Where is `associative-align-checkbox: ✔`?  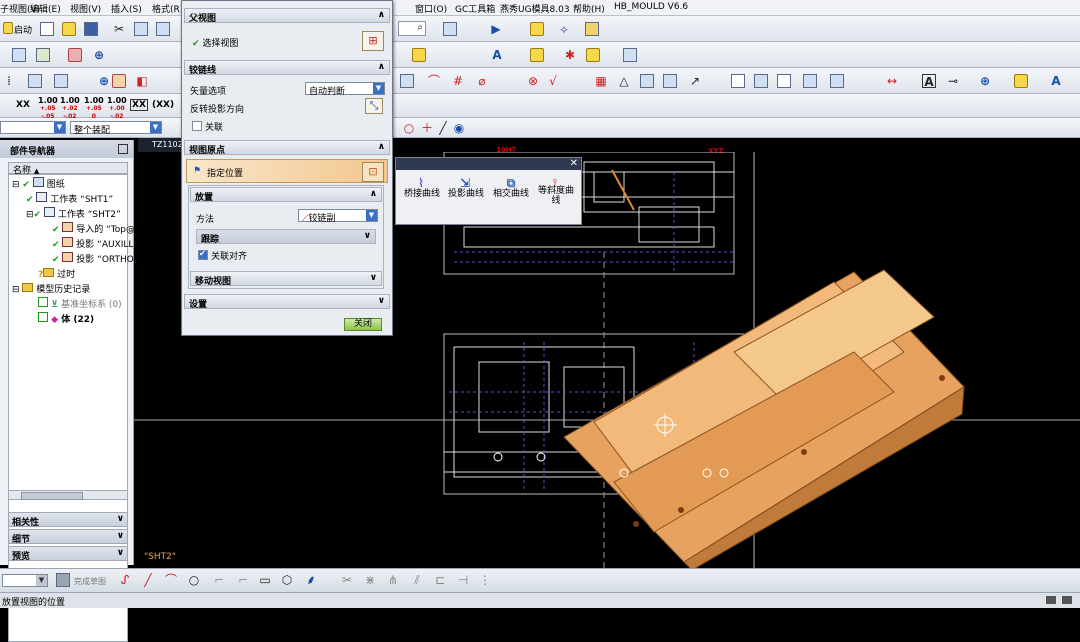 associative-align-checkbox: ✔ is located at coordinates (203, 254).